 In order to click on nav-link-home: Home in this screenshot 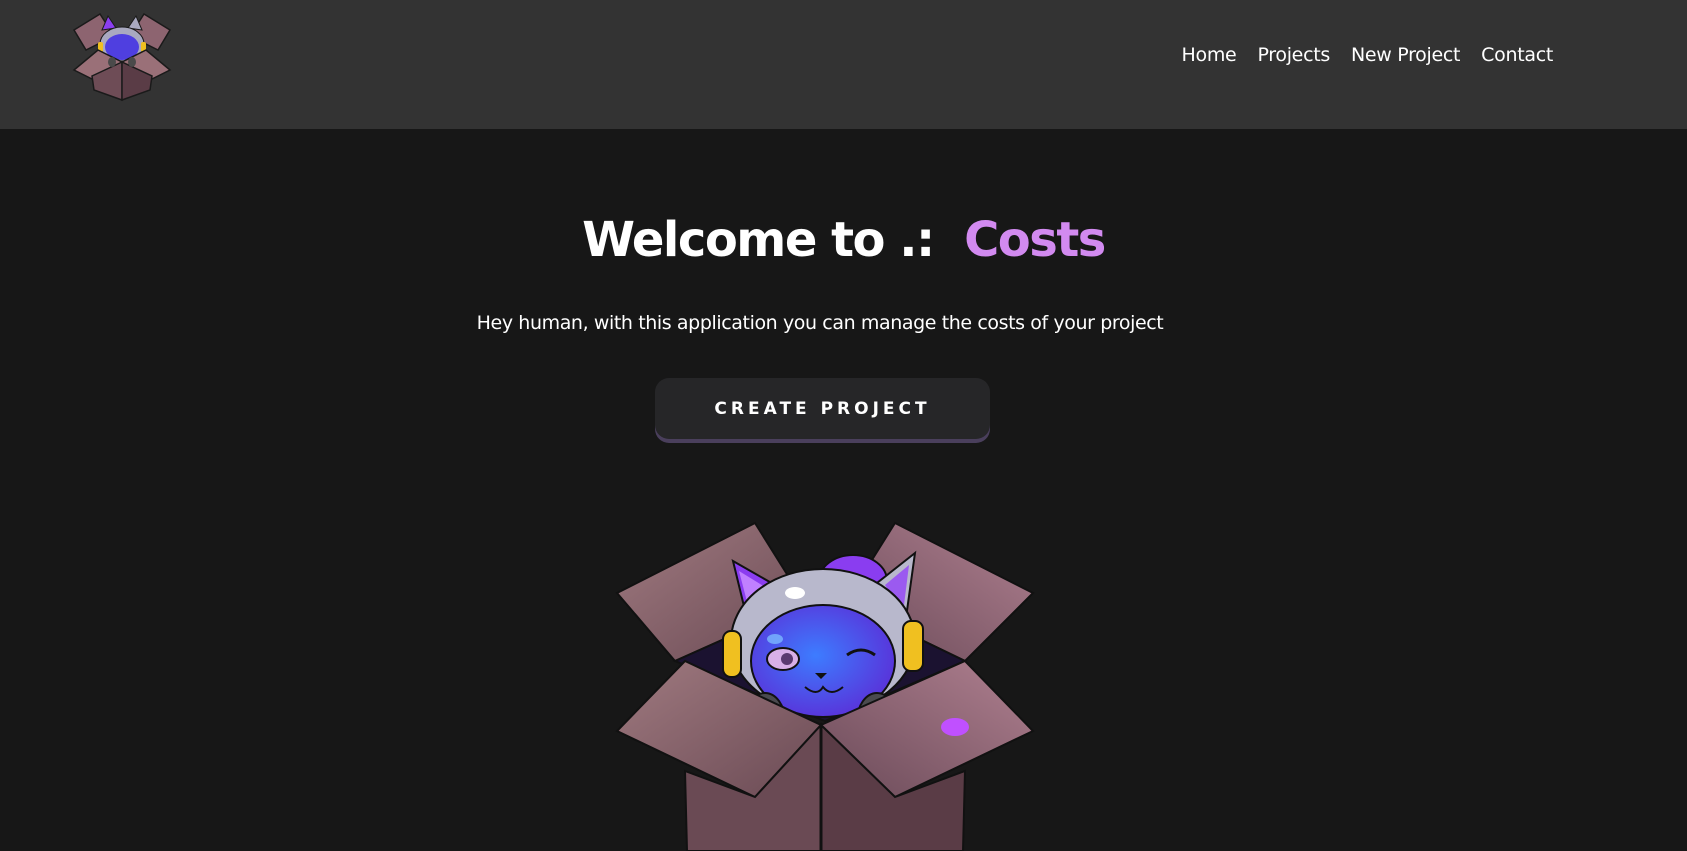, I will do `click(1209, 55)`.